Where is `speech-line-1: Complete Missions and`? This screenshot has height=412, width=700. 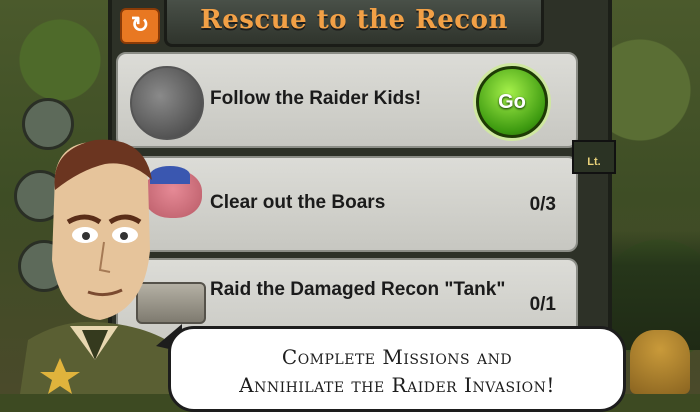
speech-line-1: Complete Missions and is located at coordinates (397, 357).